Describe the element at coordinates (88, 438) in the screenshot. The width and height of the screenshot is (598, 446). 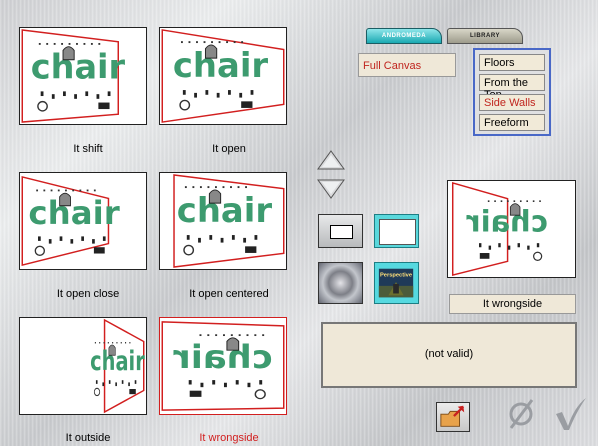
I see `thumbnail-label: It outside` at that location.